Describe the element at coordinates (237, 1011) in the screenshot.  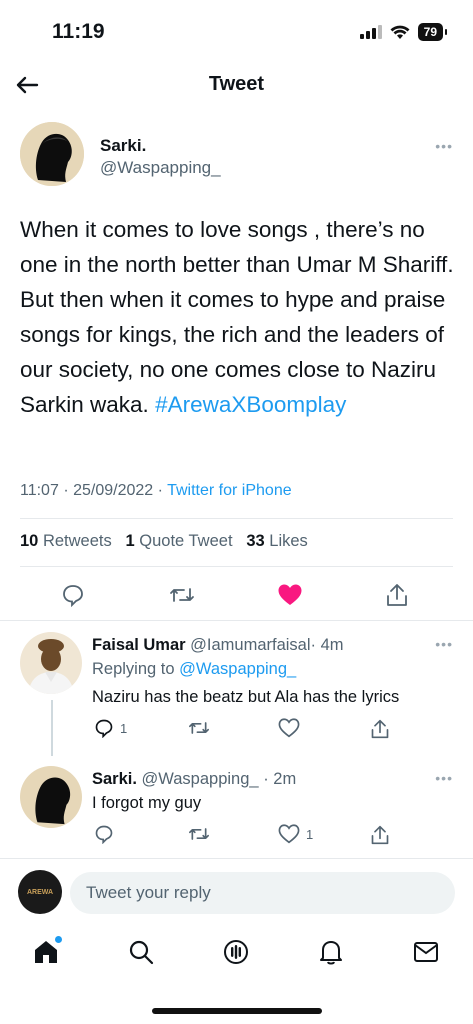
I see `home-indicator` at that location.